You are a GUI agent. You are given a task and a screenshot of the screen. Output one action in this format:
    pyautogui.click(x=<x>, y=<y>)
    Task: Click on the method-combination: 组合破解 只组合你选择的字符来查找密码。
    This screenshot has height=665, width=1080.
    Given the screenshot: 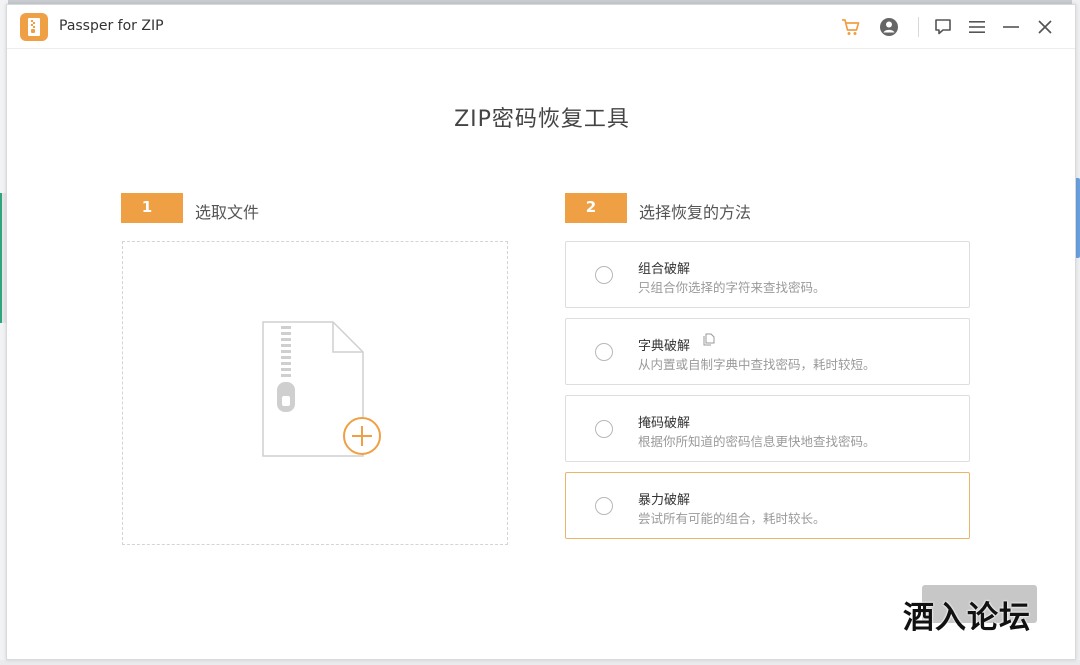 What is the action you would take?
    pyautogui.click(x=767, y=274)
    